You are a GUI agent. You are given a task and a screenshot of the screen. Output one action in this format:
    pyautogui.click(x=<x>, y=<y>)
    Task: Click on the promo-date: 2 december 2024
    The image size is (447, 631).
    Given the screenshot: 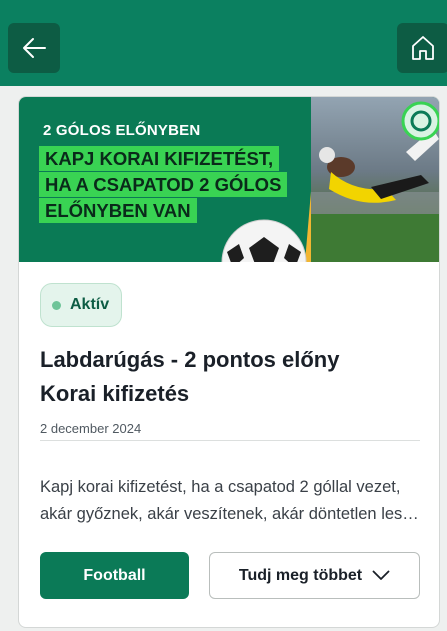 What is the action you would take?
    pyautogui.click(x=91, y=428)
    